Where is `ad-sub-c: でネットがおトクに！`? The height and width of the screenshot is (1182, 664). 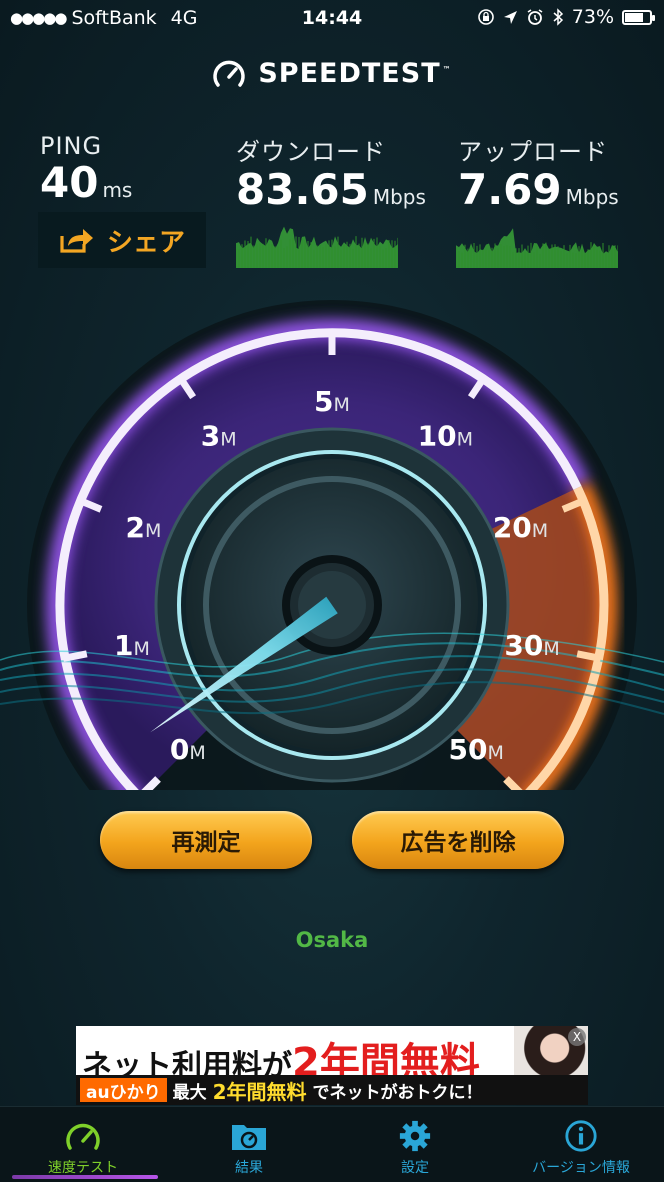 ad-sub-c: でネットがおトクに！ is located at coordinates (397, 1092).